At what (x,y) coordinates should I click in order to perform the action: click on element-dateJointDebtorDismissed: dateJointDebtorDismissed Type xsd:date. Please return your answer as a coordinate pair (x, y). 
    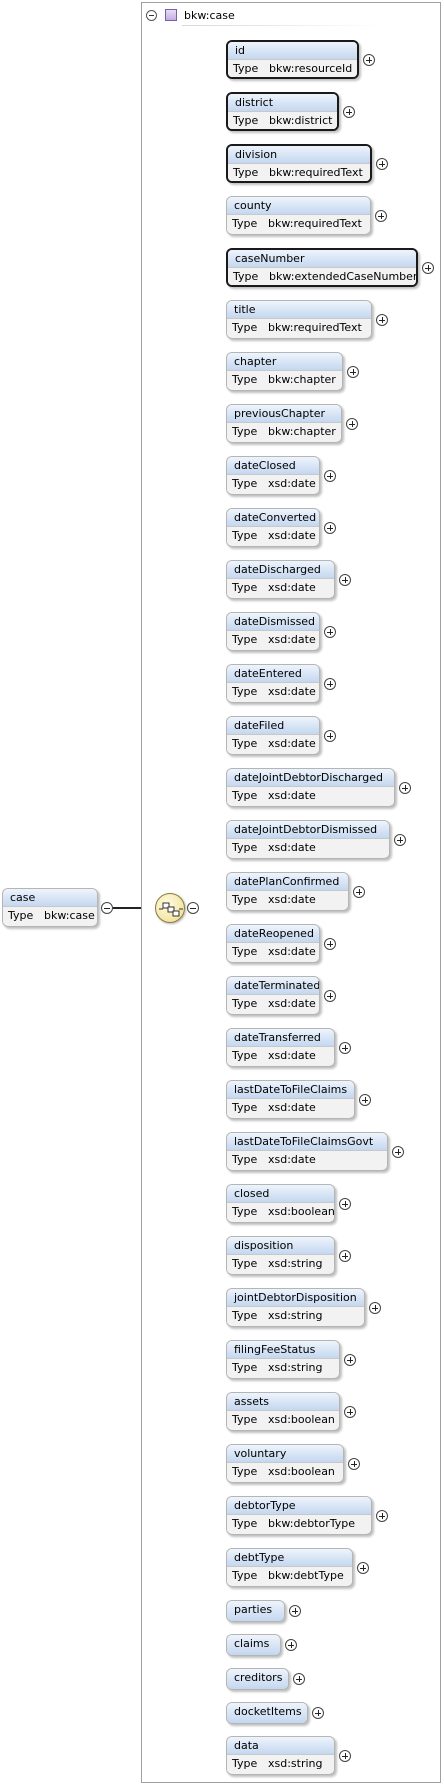
    Looking at the image, I should click on (308, 839).